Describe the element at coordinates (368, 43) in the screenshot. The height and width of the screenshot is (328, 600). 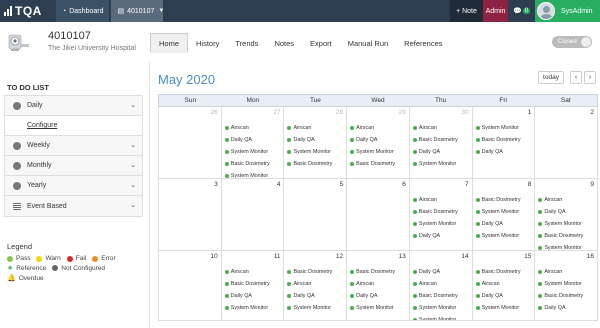
I see `tab-manual-run: Manual Run` at that location.